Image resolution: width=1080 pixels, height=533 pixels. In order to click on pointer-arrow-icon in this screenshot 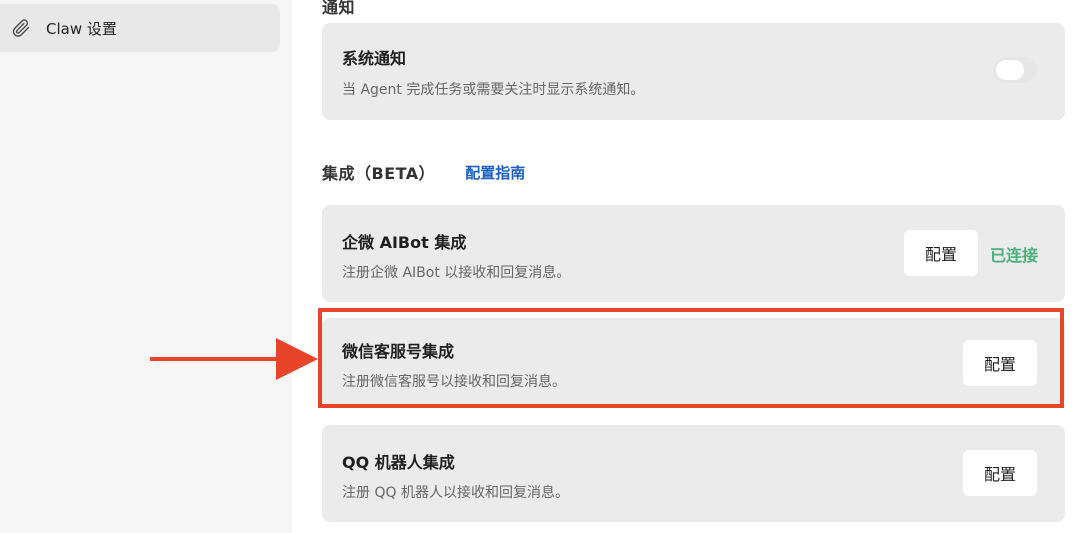, I will do `click(234, 359)`.